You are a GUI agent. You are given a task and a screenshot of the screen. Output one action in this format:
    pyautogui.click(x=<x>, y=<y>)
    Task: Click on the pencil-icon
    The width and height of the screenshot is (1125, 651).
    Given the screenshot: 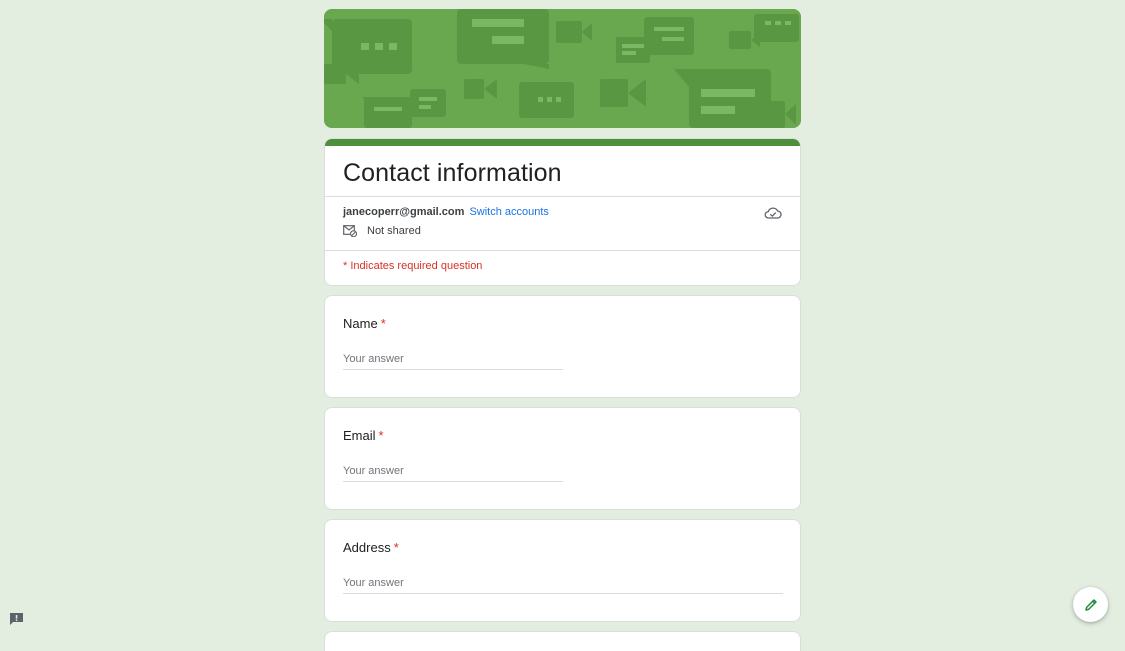 What is the action you would take?
    pyautogui.click(x=1090, y=604)
    